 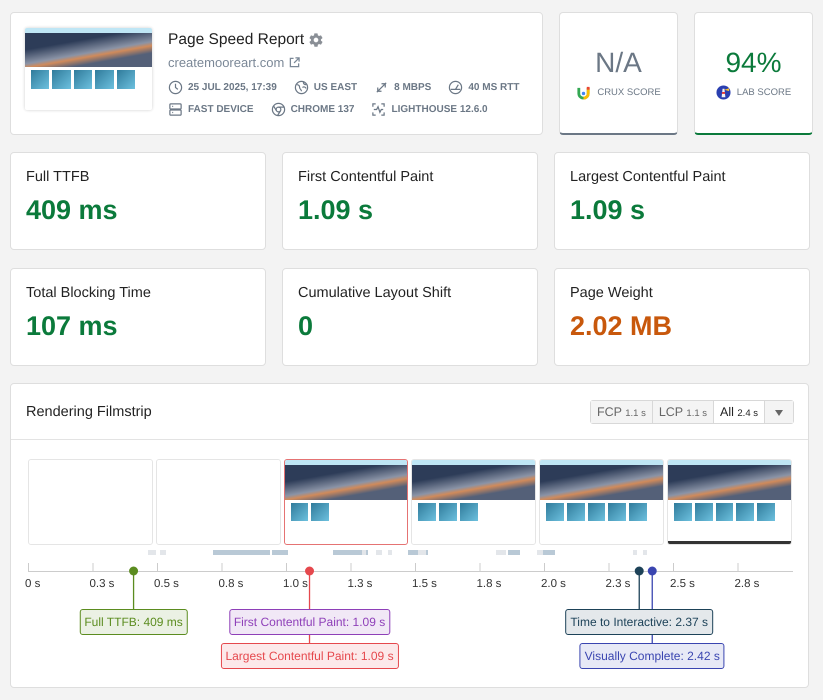 What do you see at coordinates (424, 584) in the screenshot?
I see `axis-tick-label: 1.5 s` at bounding box center [424, 584].